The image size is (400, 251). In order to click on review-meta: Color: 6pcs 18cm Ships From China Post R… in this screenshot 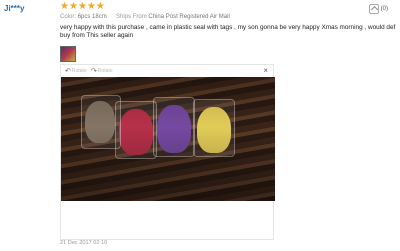, I will do `click(145, 17)`.